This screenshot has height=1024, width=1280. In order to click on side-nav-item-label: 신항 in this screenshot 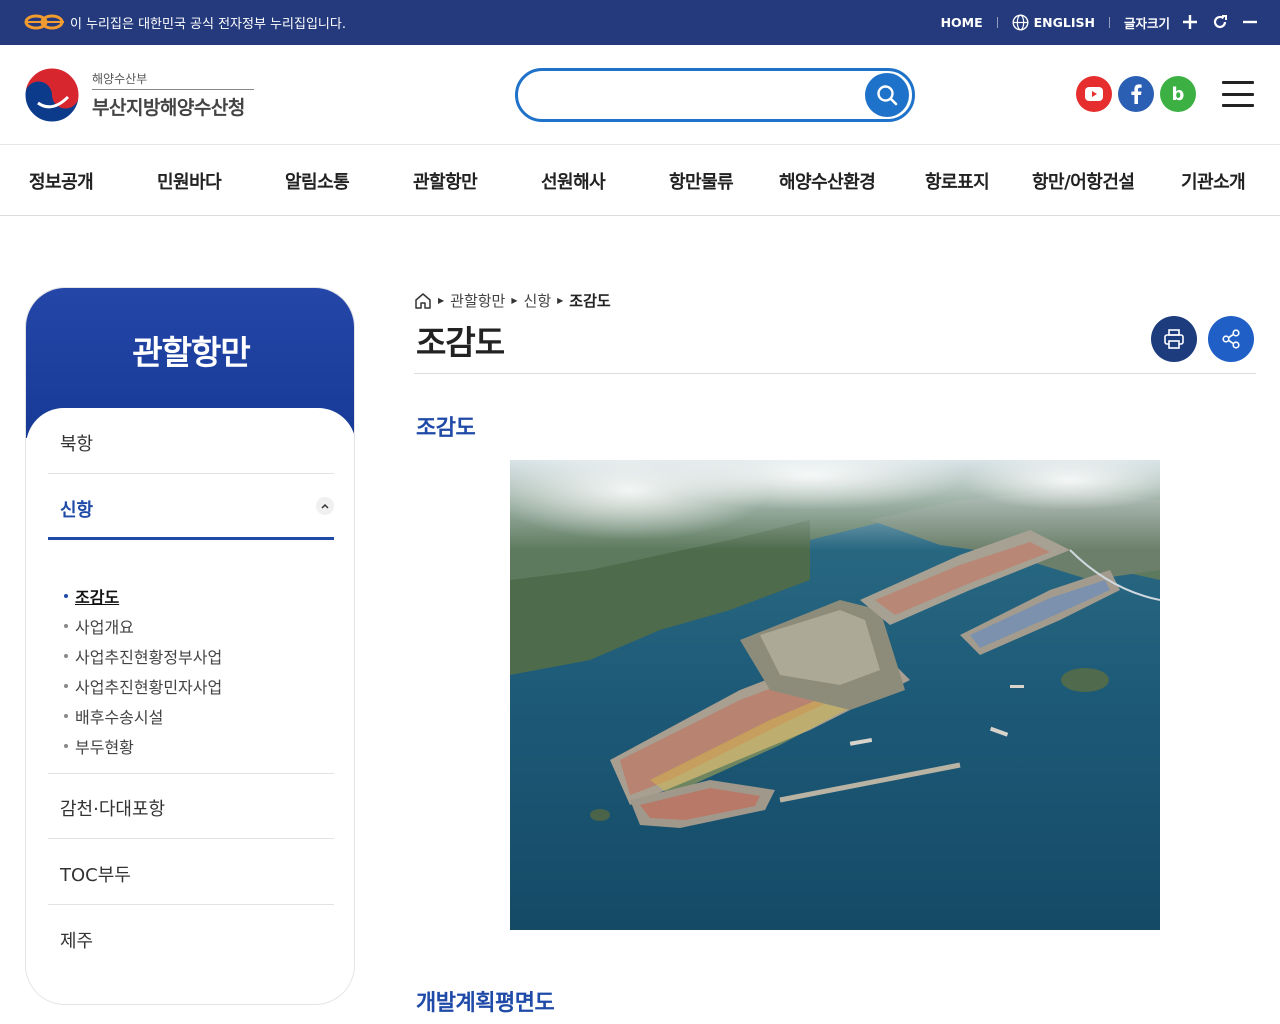, I will do `click(77, 510)`.